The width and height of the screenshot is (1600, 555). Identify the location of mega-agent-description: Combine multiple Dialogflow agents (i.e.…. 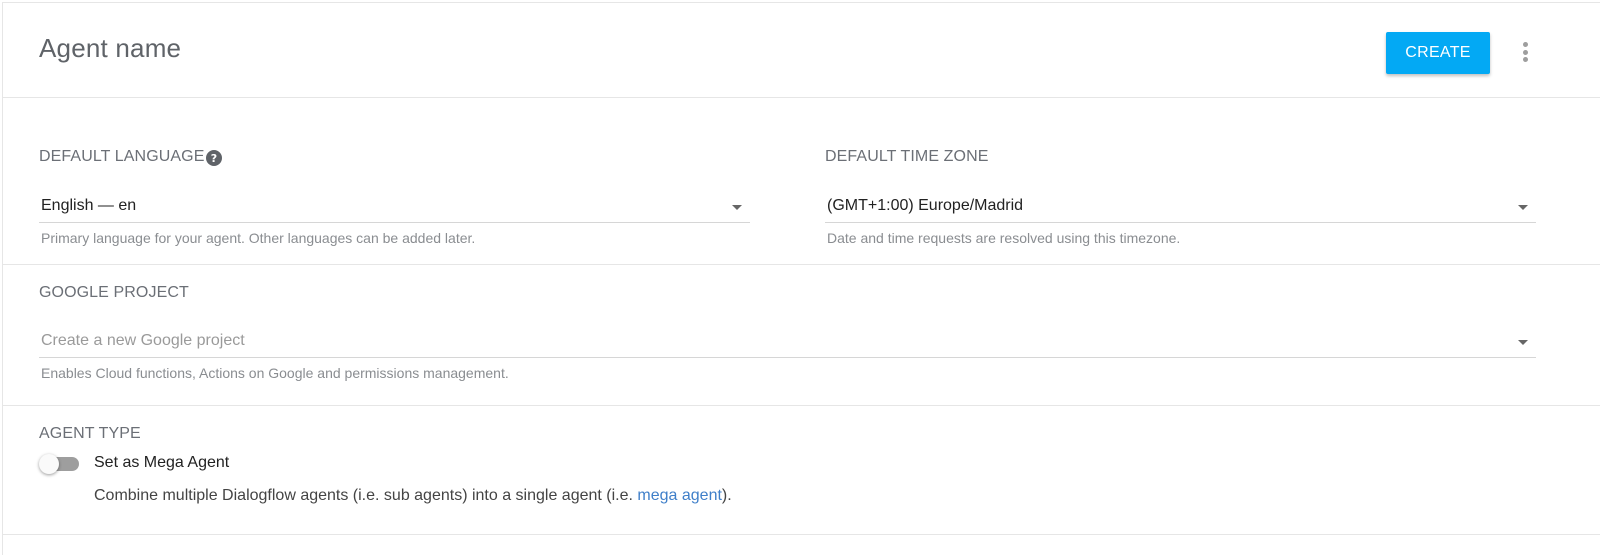
(413, 496).